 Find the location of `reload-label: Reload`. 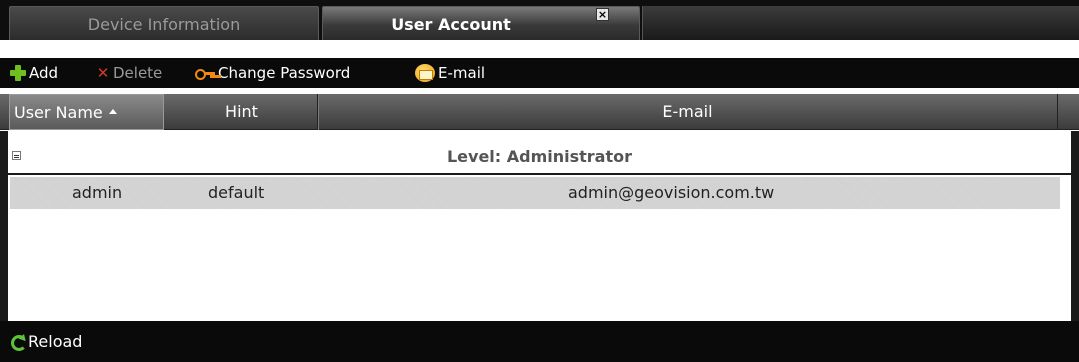

reload-label: Reload is located at coordinates (55, 341).